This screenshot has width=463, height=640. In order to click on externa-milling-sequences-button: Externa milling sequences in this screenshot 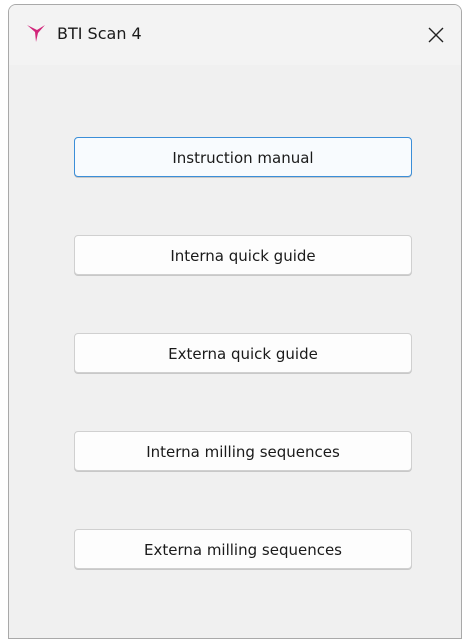, I will do `click(243, 549)`.